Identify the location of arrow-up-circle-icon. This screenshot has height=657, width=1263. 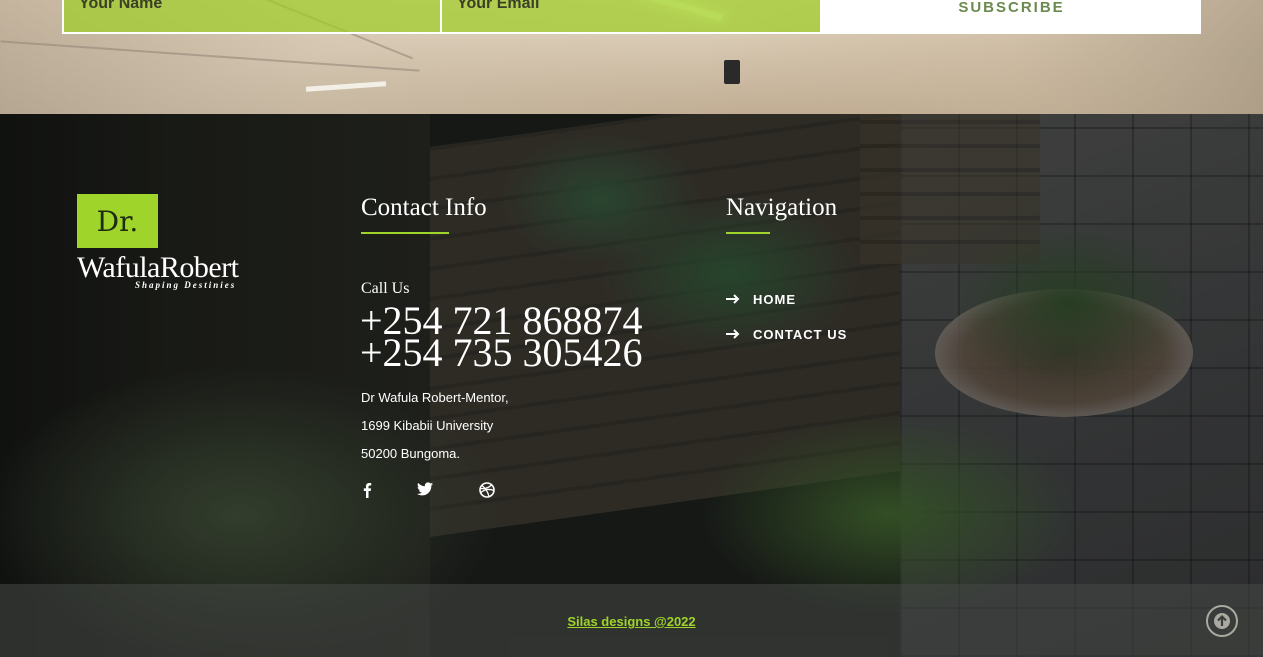
(1222, 621).